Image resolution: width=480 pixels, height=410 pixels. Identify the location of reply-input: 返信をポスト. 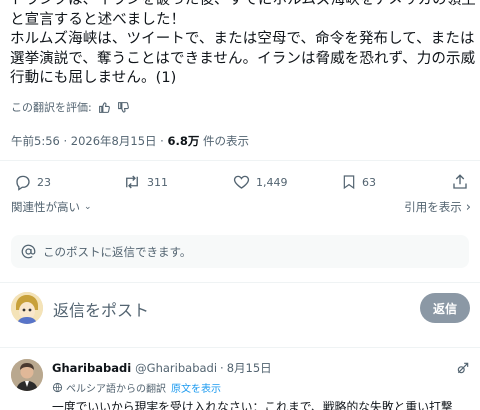
(101, 309).